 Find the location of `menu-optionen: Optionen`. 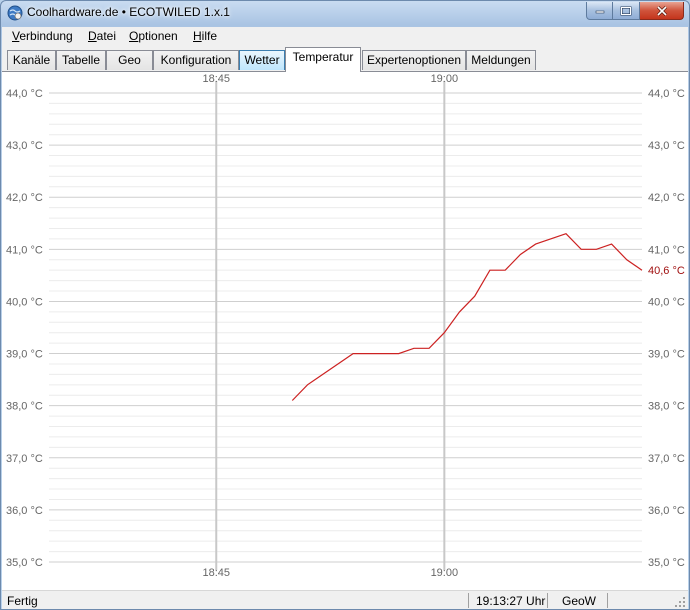

menu-optionen: Optionen is located at coordinates (153, 36).